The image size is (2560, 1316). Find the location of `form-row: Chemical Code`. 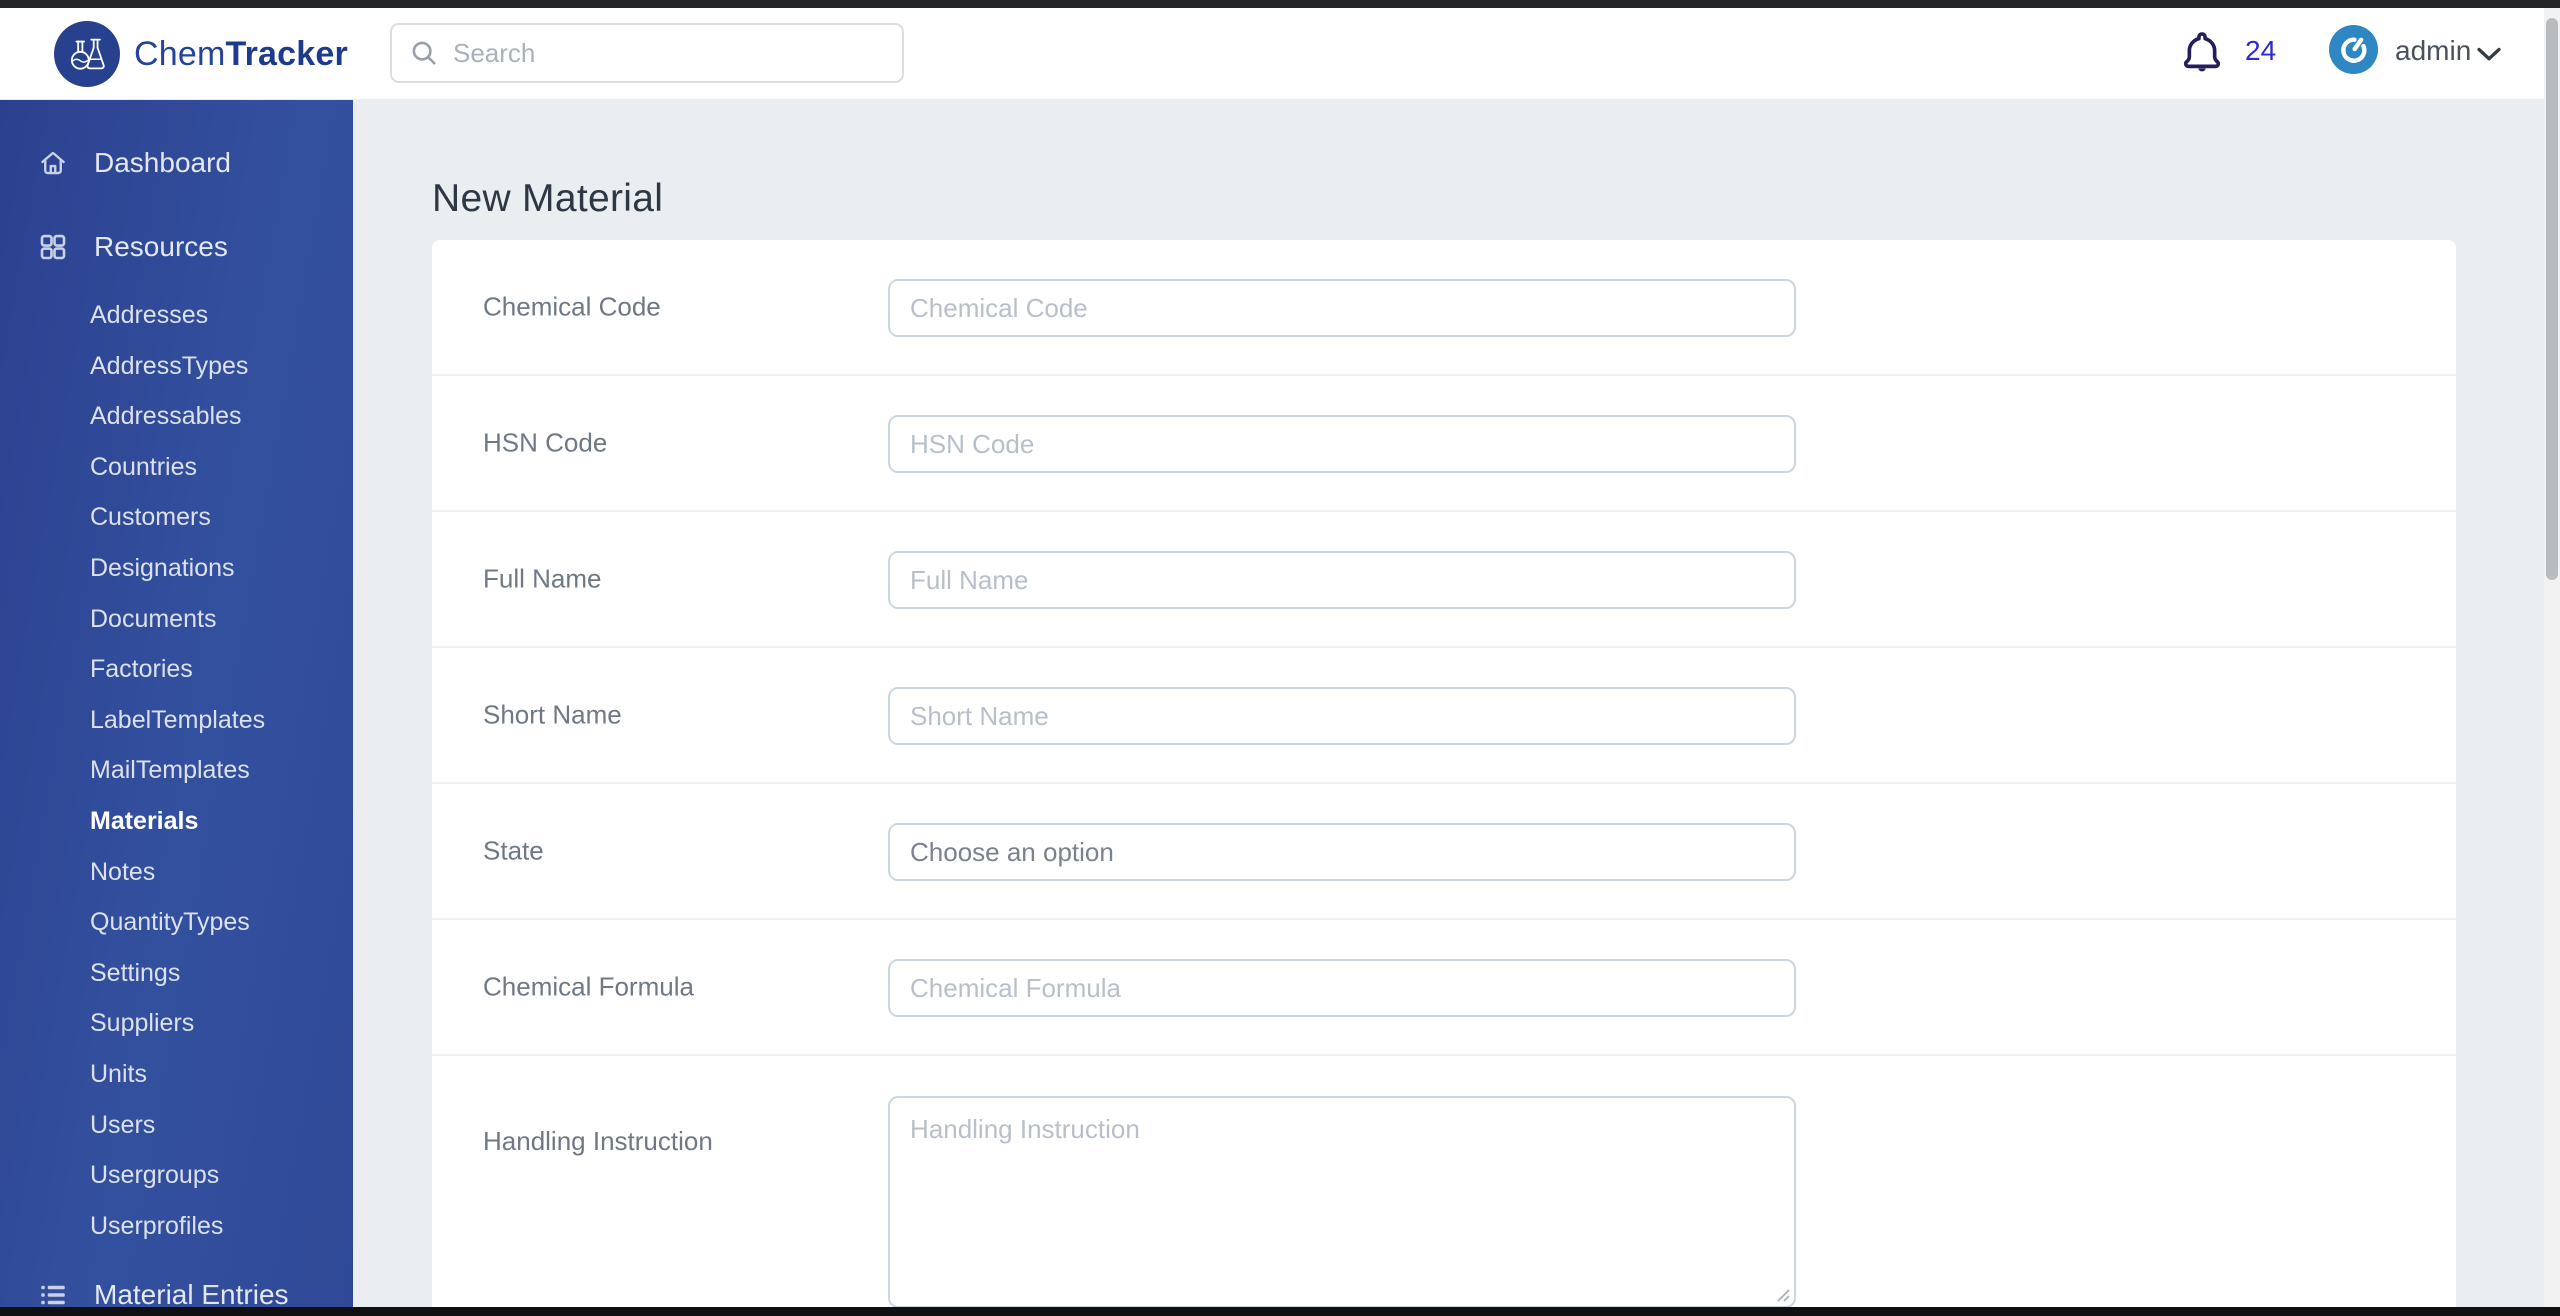

form-row: Chemical Code is located at coordinates (1444, 308).